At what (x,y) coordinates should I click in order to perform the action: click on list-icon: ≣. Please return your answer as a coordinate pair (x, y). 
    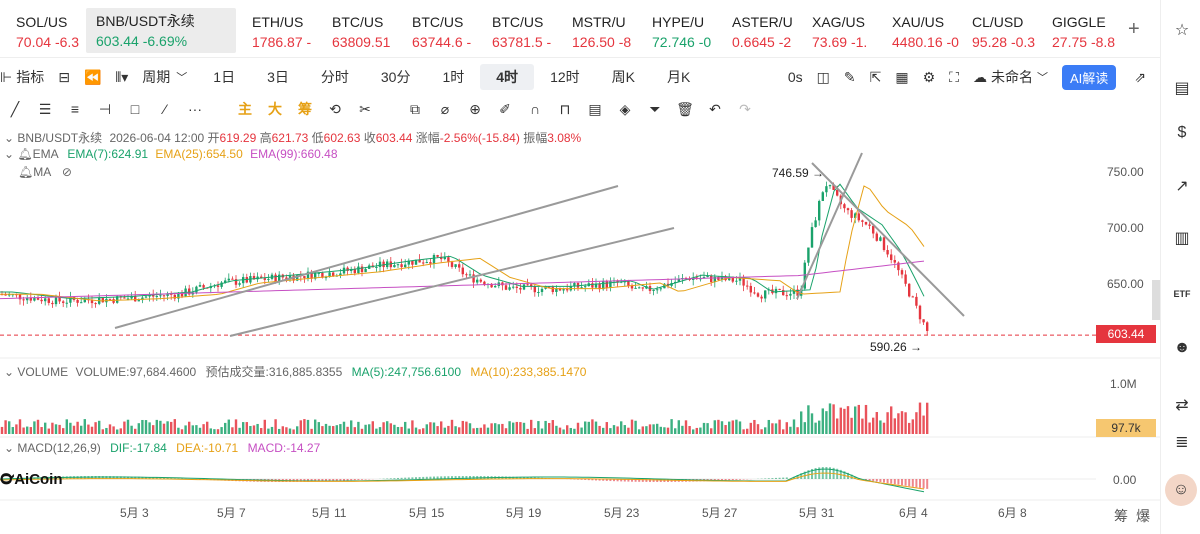
    Looking at the image, I should click on (1182, 443).